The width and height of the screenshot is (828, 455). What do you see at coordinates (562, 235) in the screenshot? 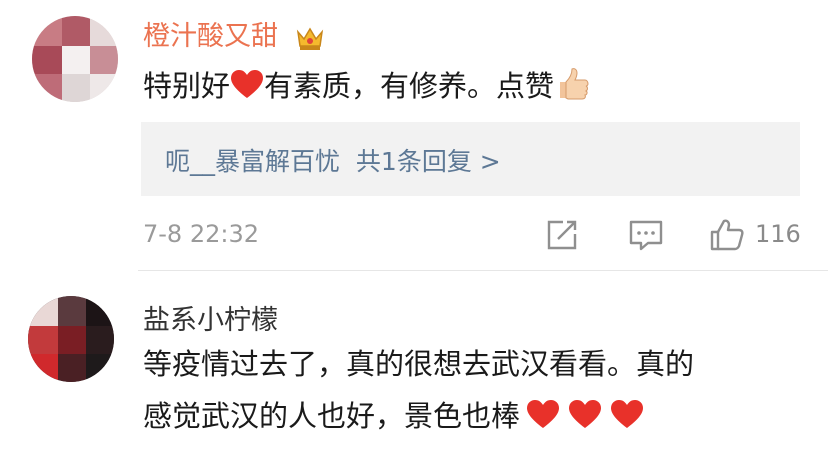
I see `share-icon` at bounding box center [562, 235].